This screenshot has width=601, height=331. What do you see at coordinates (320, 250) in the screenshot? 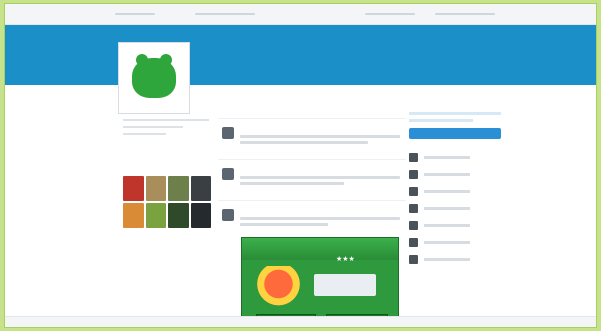
I see `ad-header: ★★★` at bounding box center [320, 250].